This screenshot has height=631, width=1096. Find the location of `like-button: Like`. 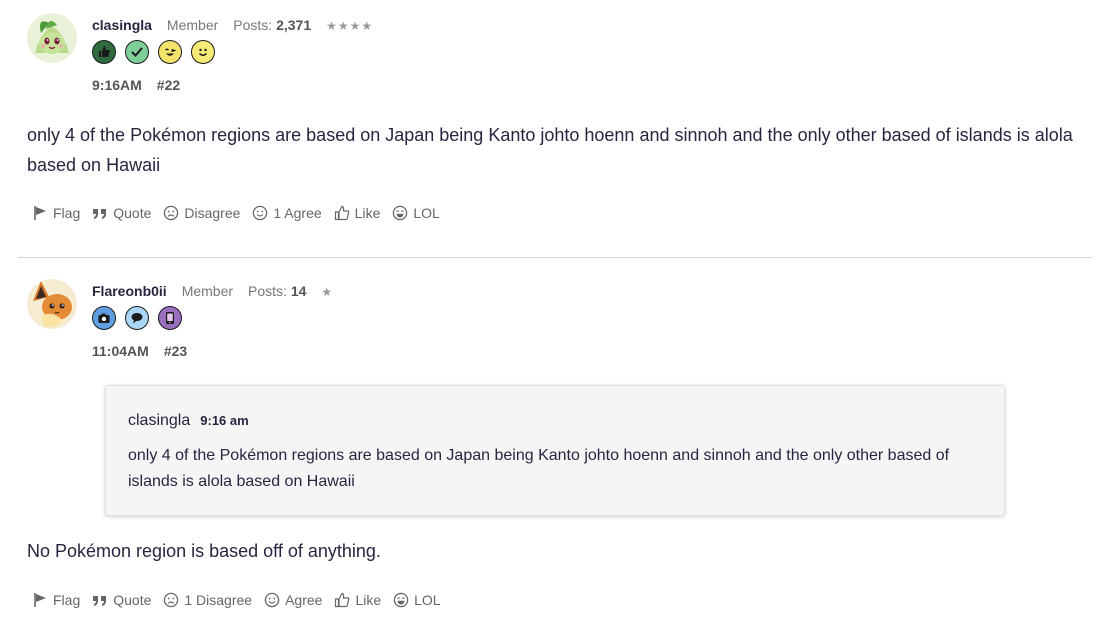

like-button: Like is located at coordinates (357, 600).